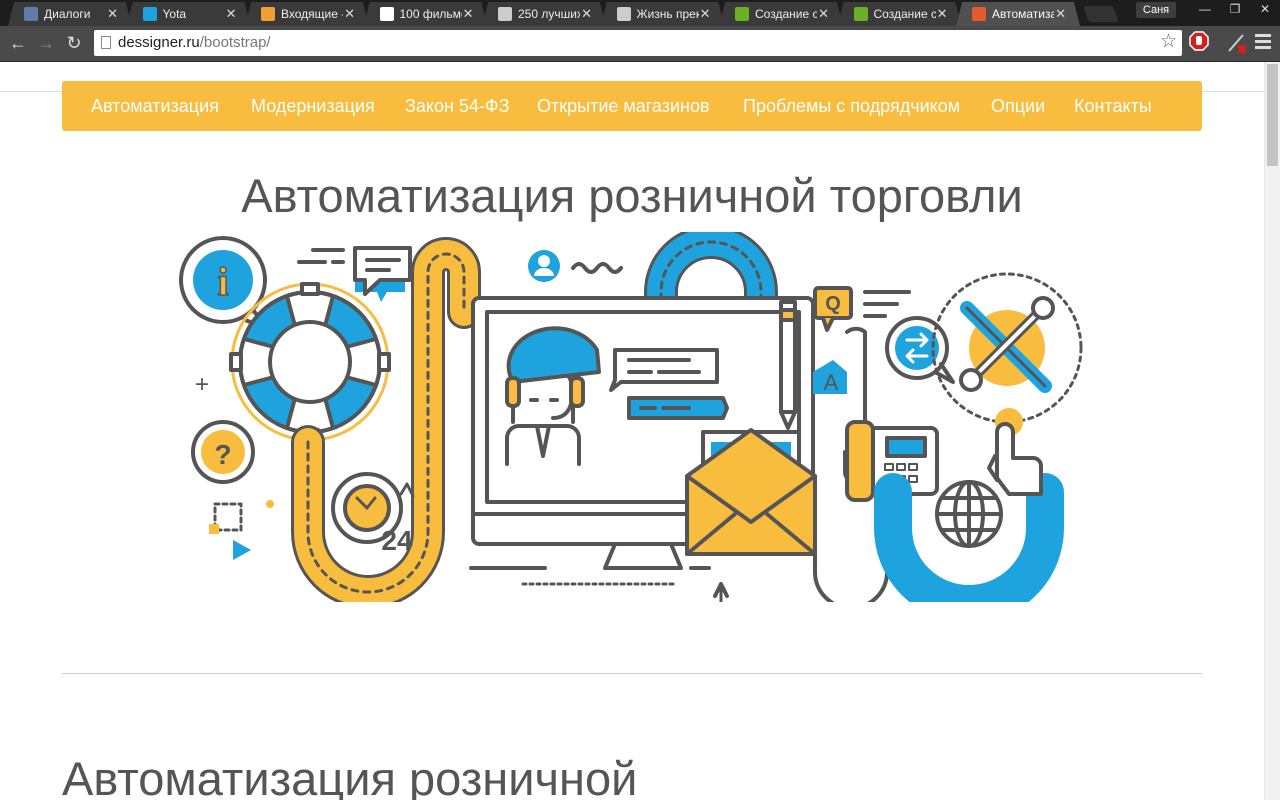 The width and height of the screenshot is (1280, 800). I want to click on nav-link-options: Опции, so click(1018, 106).